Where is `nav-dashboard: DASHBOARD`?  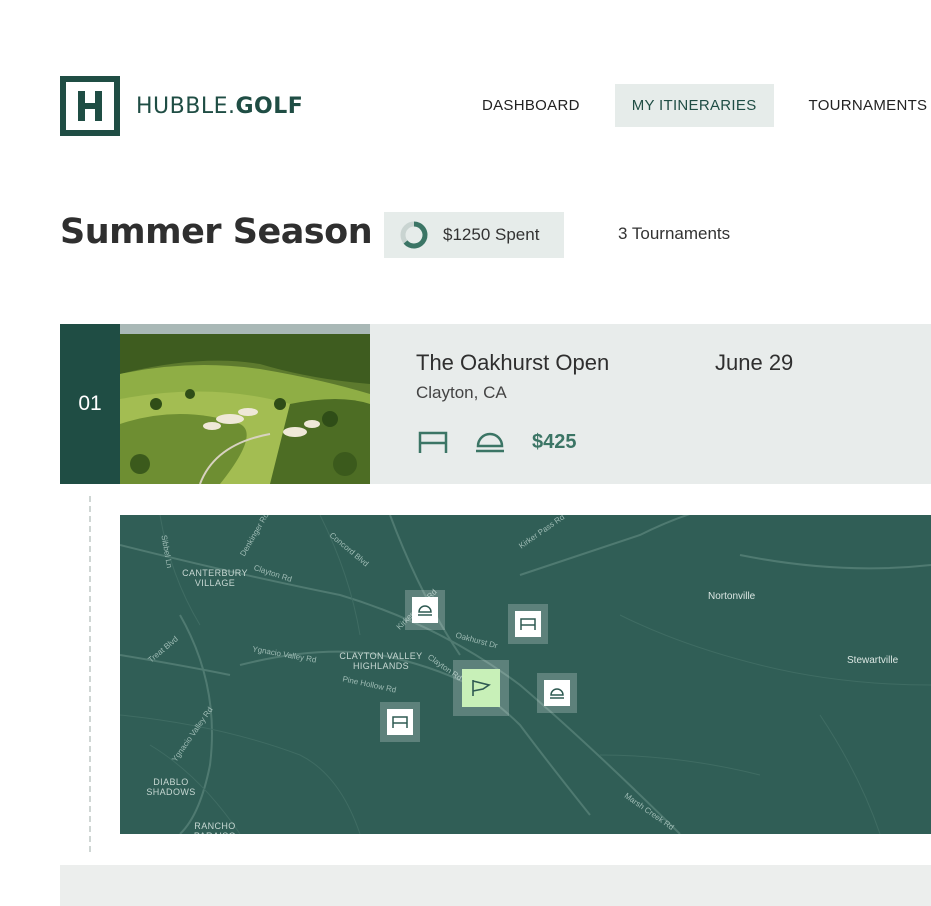 nav-dashboard: DASHBOARD is located at coordinates (531, 105).